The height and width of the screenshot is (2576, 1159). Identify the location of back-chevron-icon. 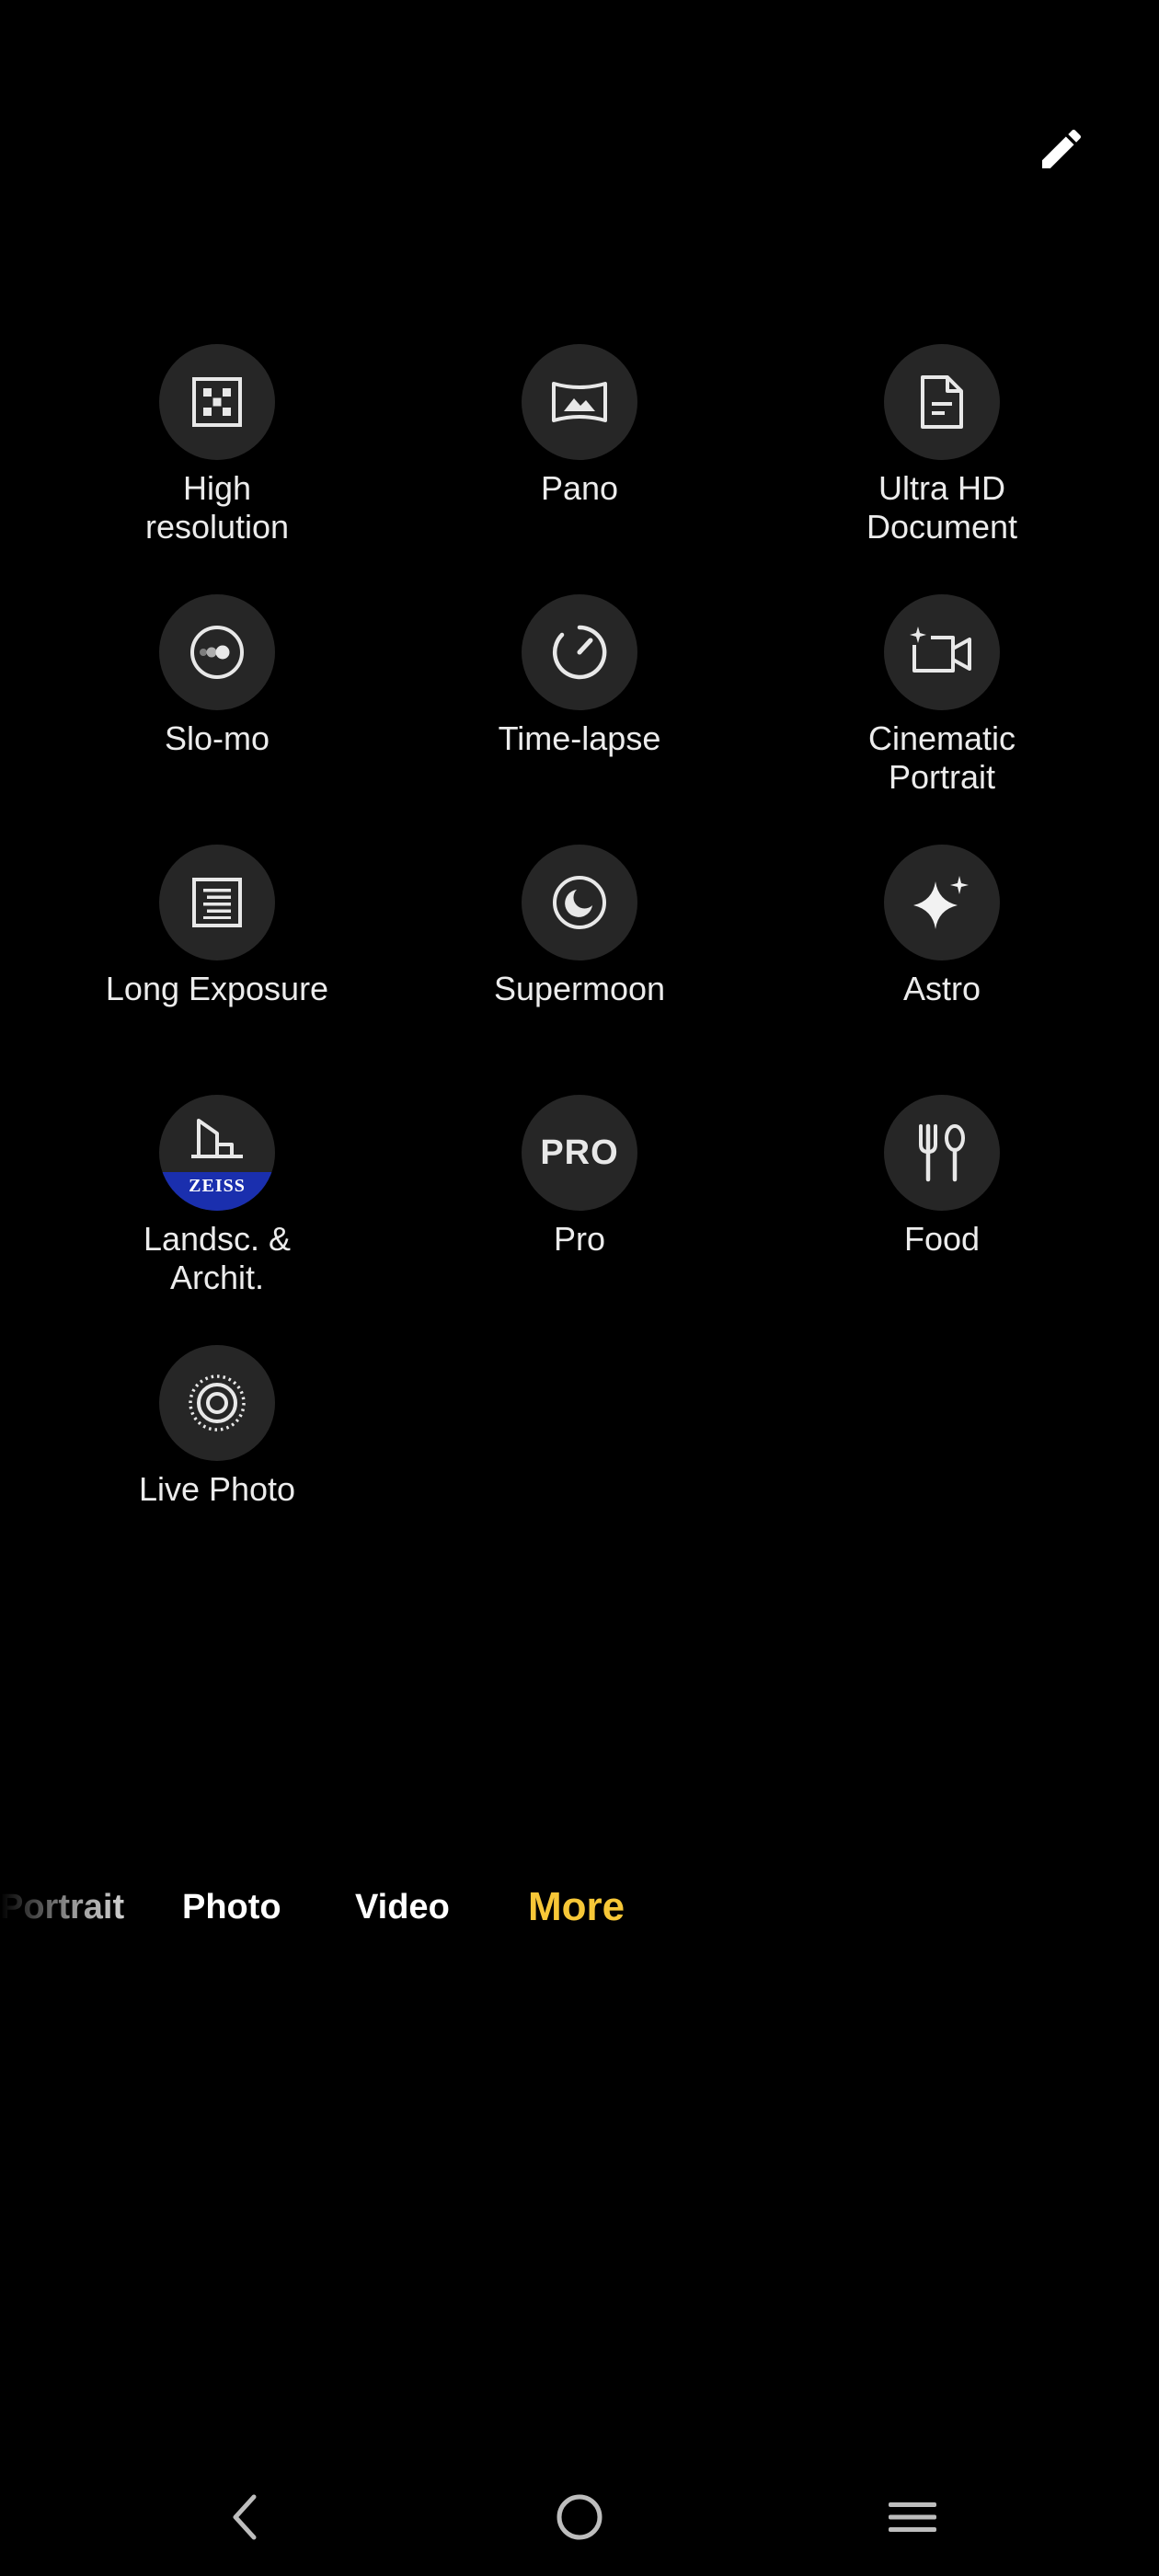
(245, 2517).